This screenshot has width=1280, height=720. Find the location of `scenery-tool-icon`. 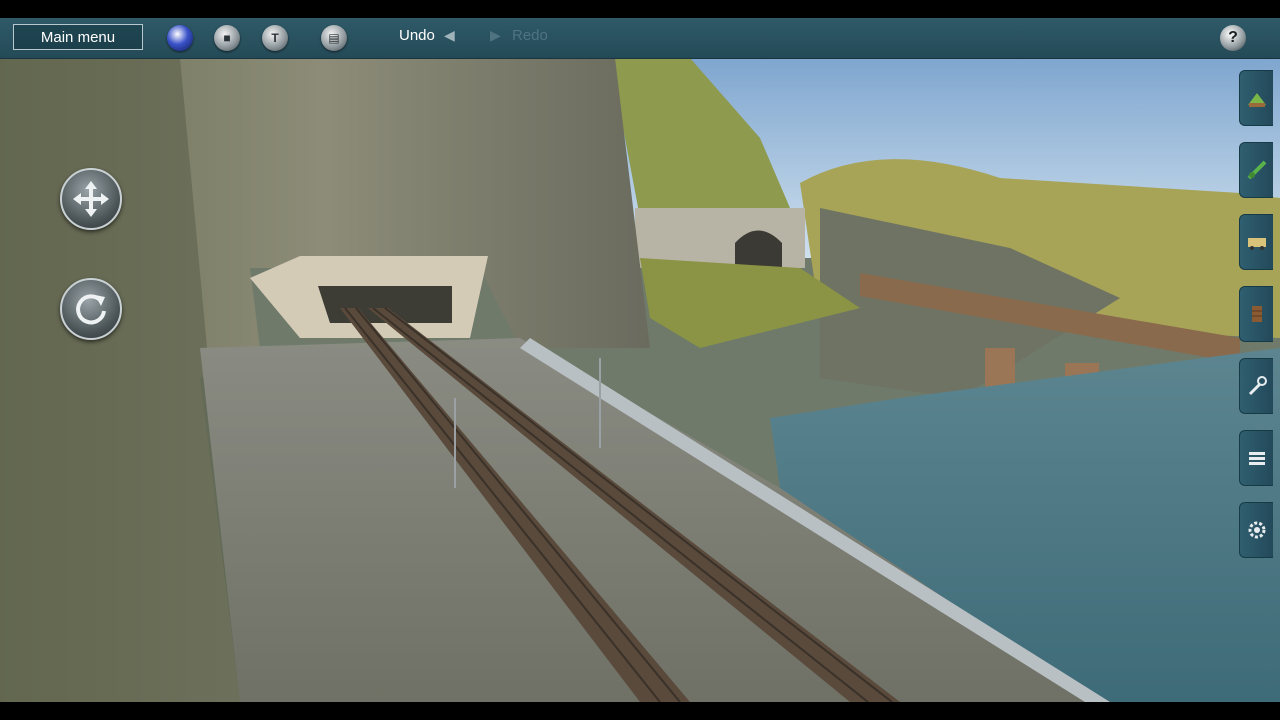

scenery-tool-icon is located at coordinates (1256, 100).